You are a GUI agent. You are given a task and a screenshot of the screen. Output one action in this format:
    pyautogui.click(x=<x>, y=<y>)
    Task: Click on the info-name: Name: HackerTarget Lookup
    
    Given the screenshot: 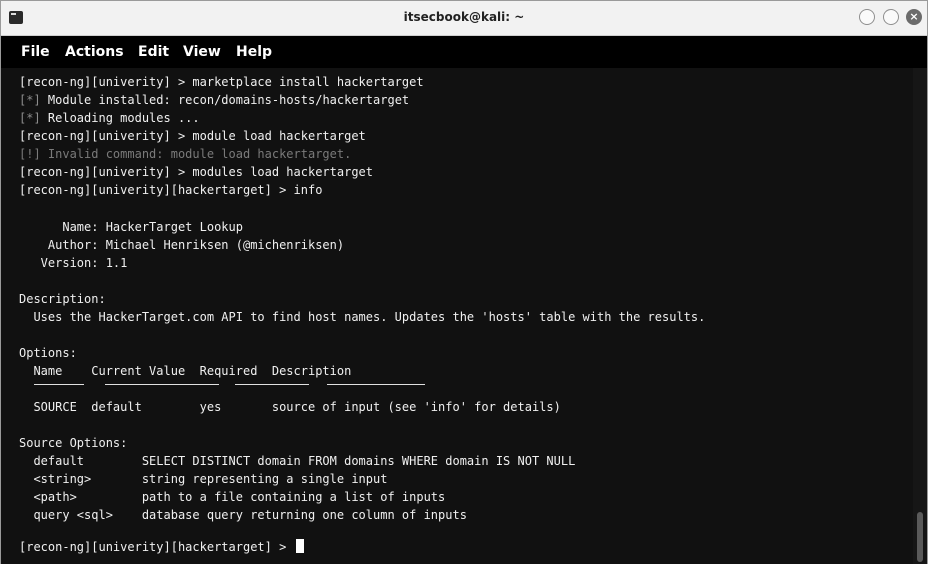 What is the action you would take?
    pyautogui.click(x=131, y=227)
    